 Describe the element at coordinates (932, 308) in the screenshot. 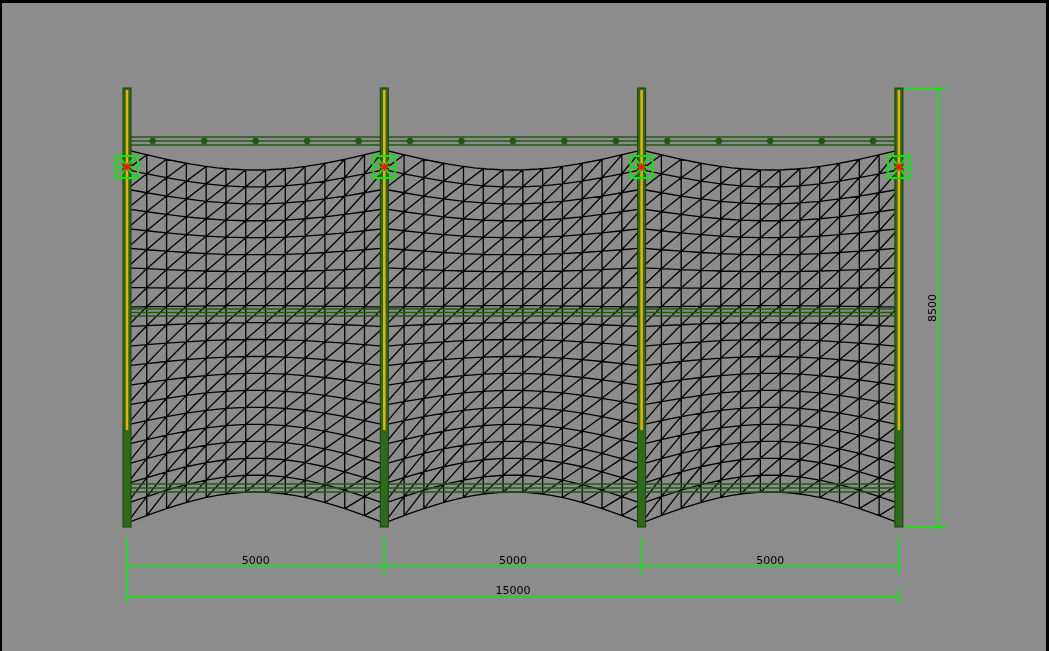

I see `dimension-label: 8500` at that location.